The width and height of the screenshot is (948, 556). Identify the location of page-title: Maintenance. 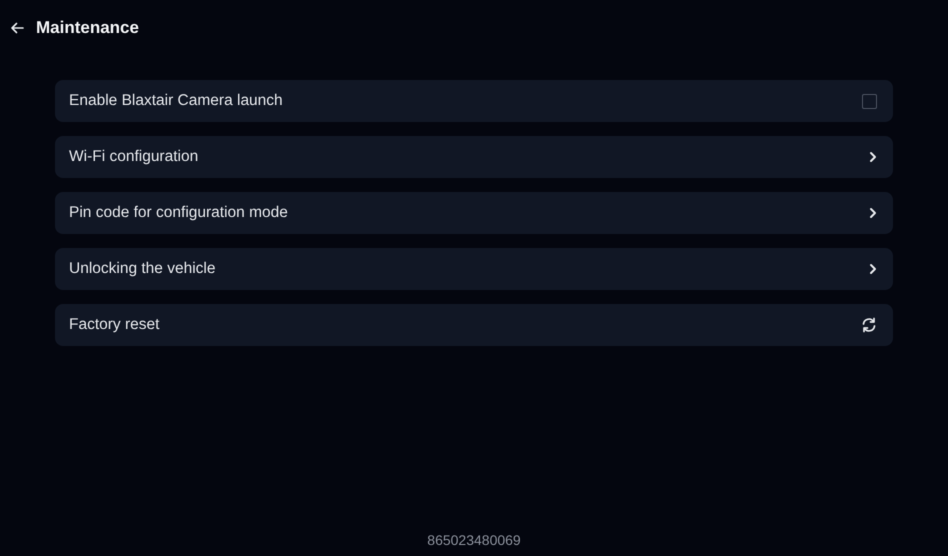
(87, 28).